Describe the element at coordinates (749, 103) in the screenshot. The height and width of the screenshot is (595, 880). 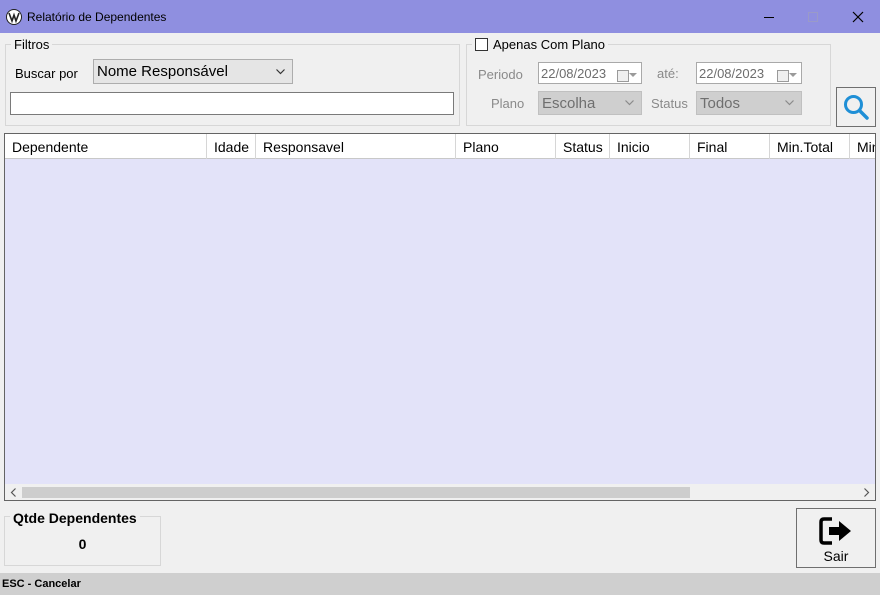
I see `status-select: Todos` at that location.